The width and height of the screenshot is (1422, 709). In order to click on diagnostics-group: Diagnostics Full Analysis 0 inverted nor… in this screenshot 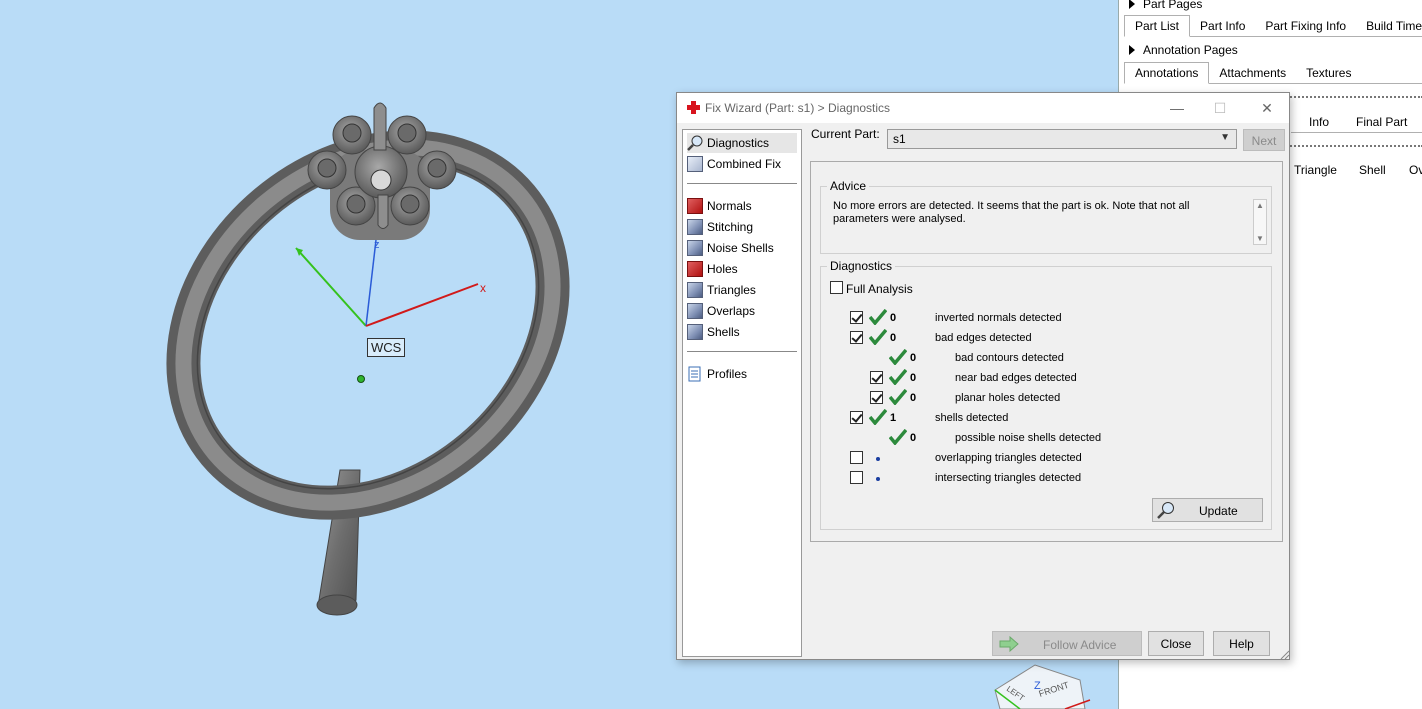, I will do `click(1046, 394)`.